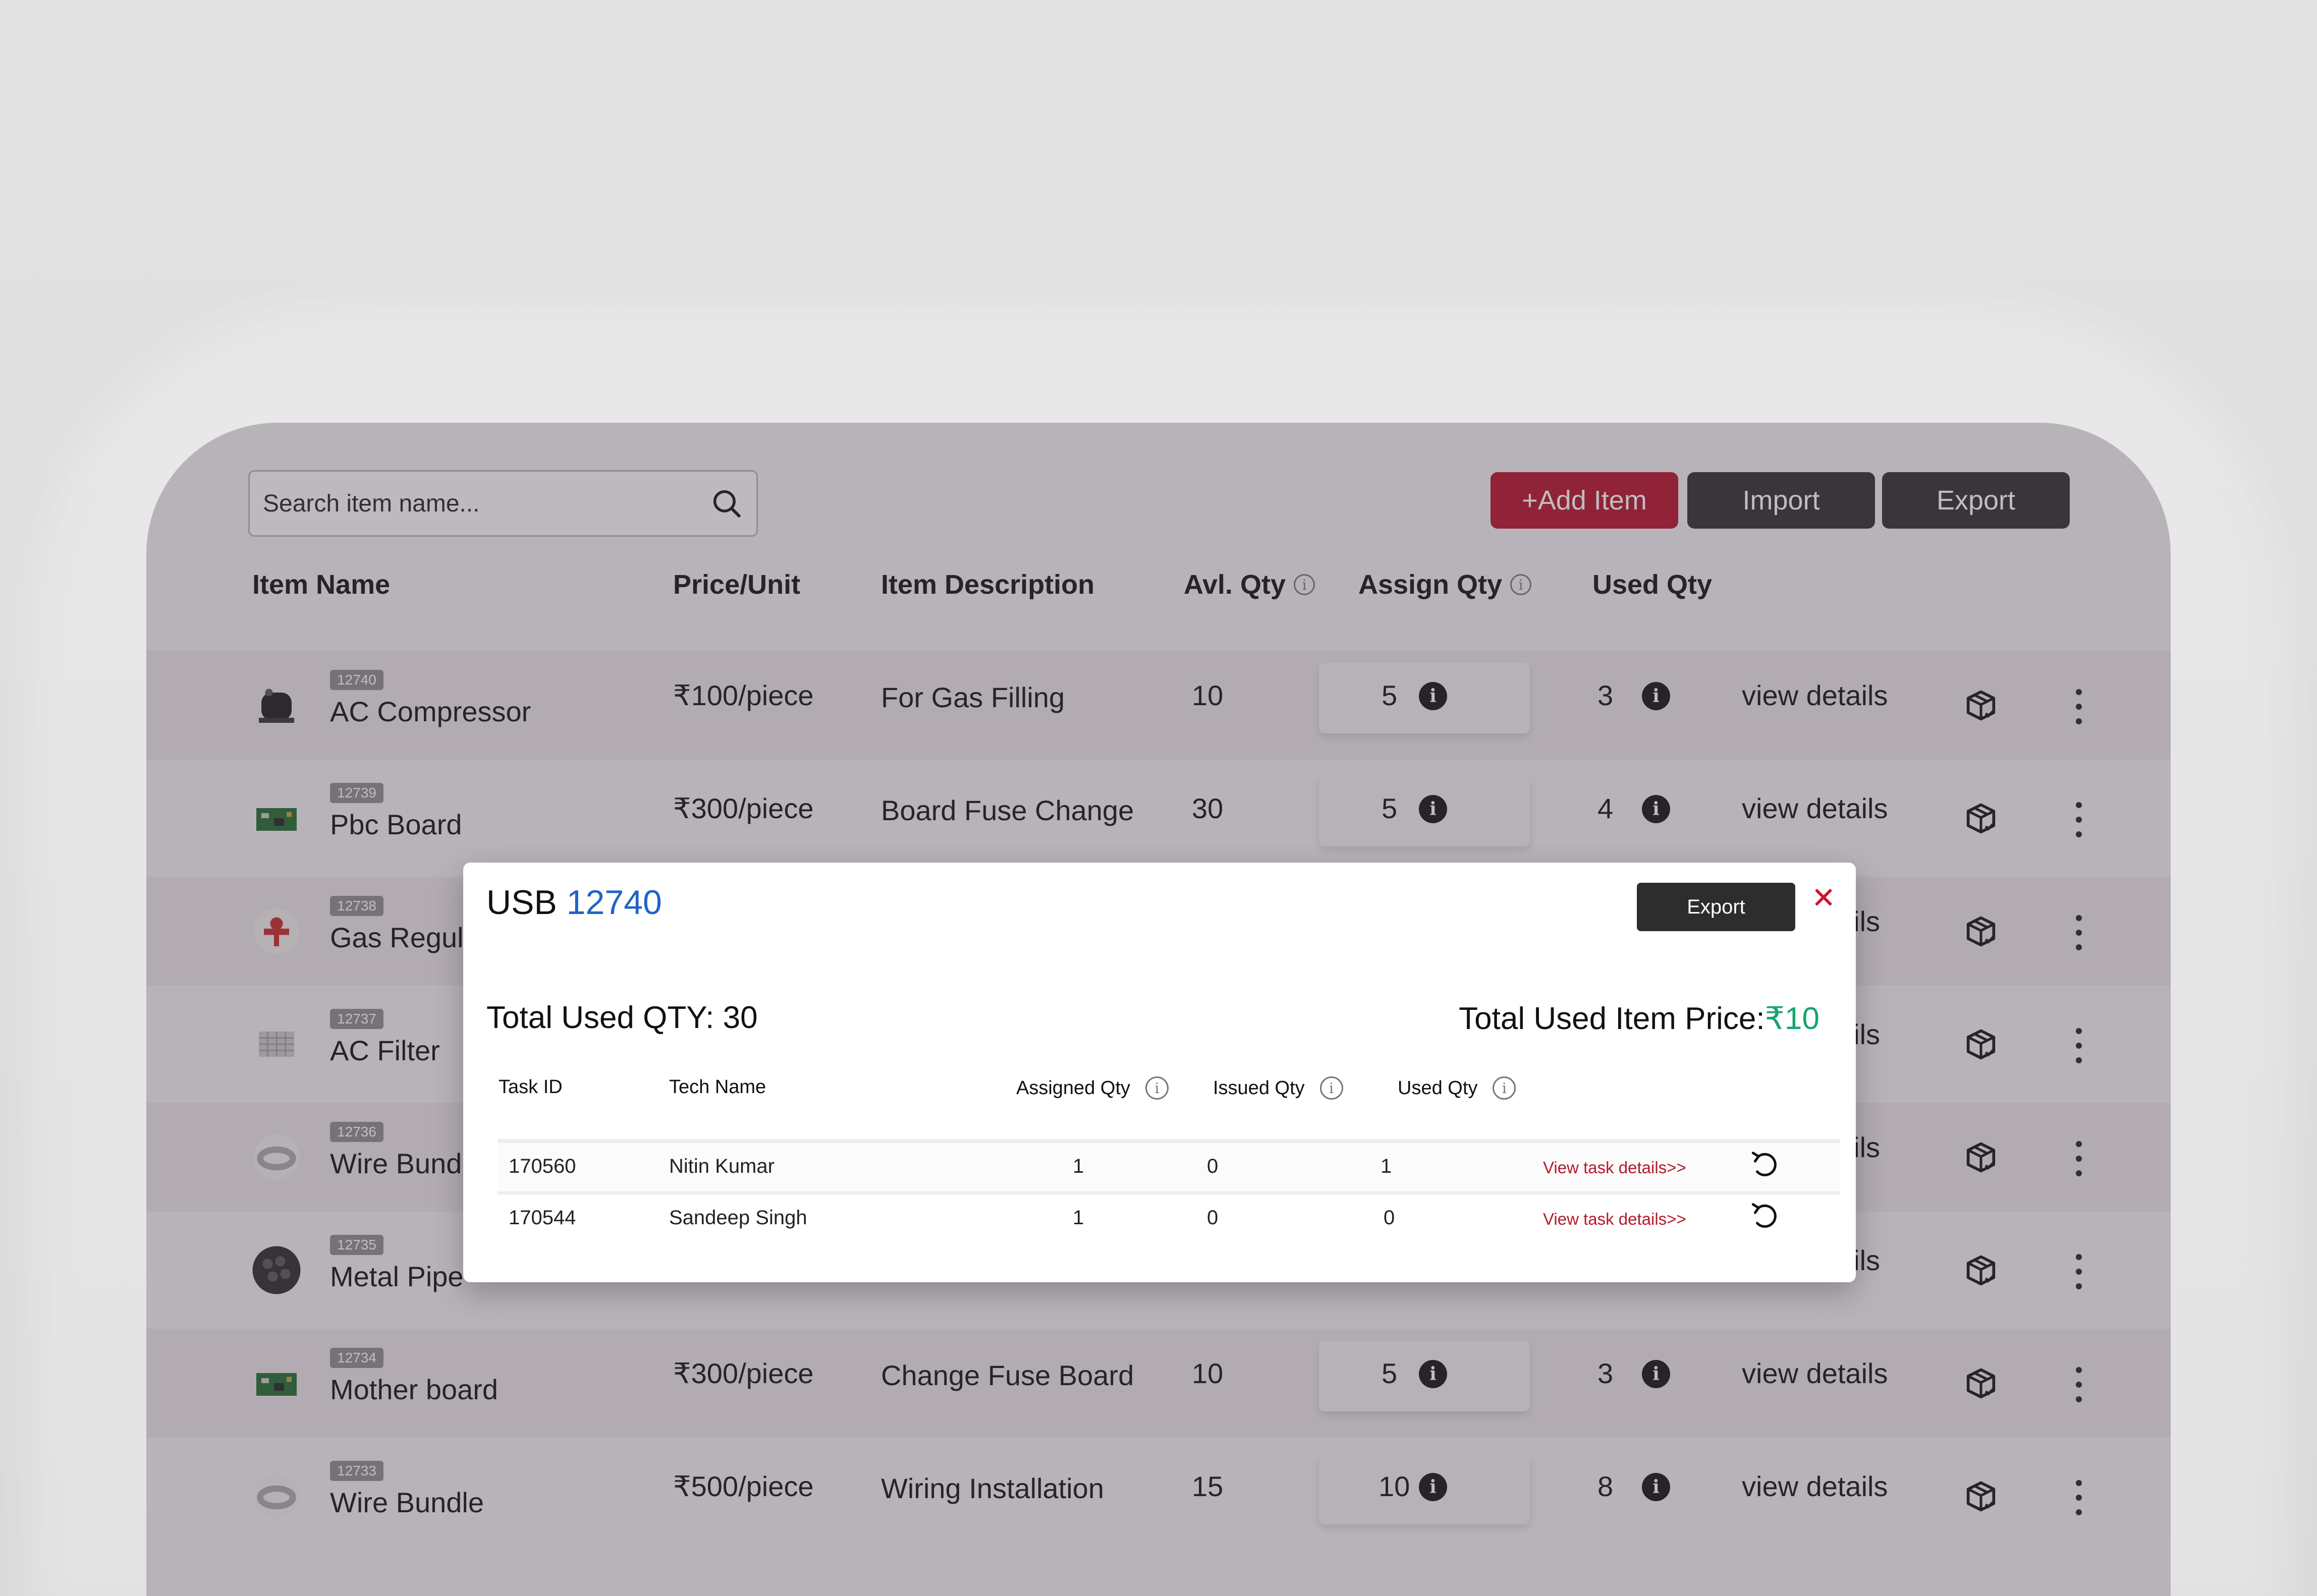 The image size is (2317, 1596). I want to click on header-label: Avl. Qty, so click(1235, 584).